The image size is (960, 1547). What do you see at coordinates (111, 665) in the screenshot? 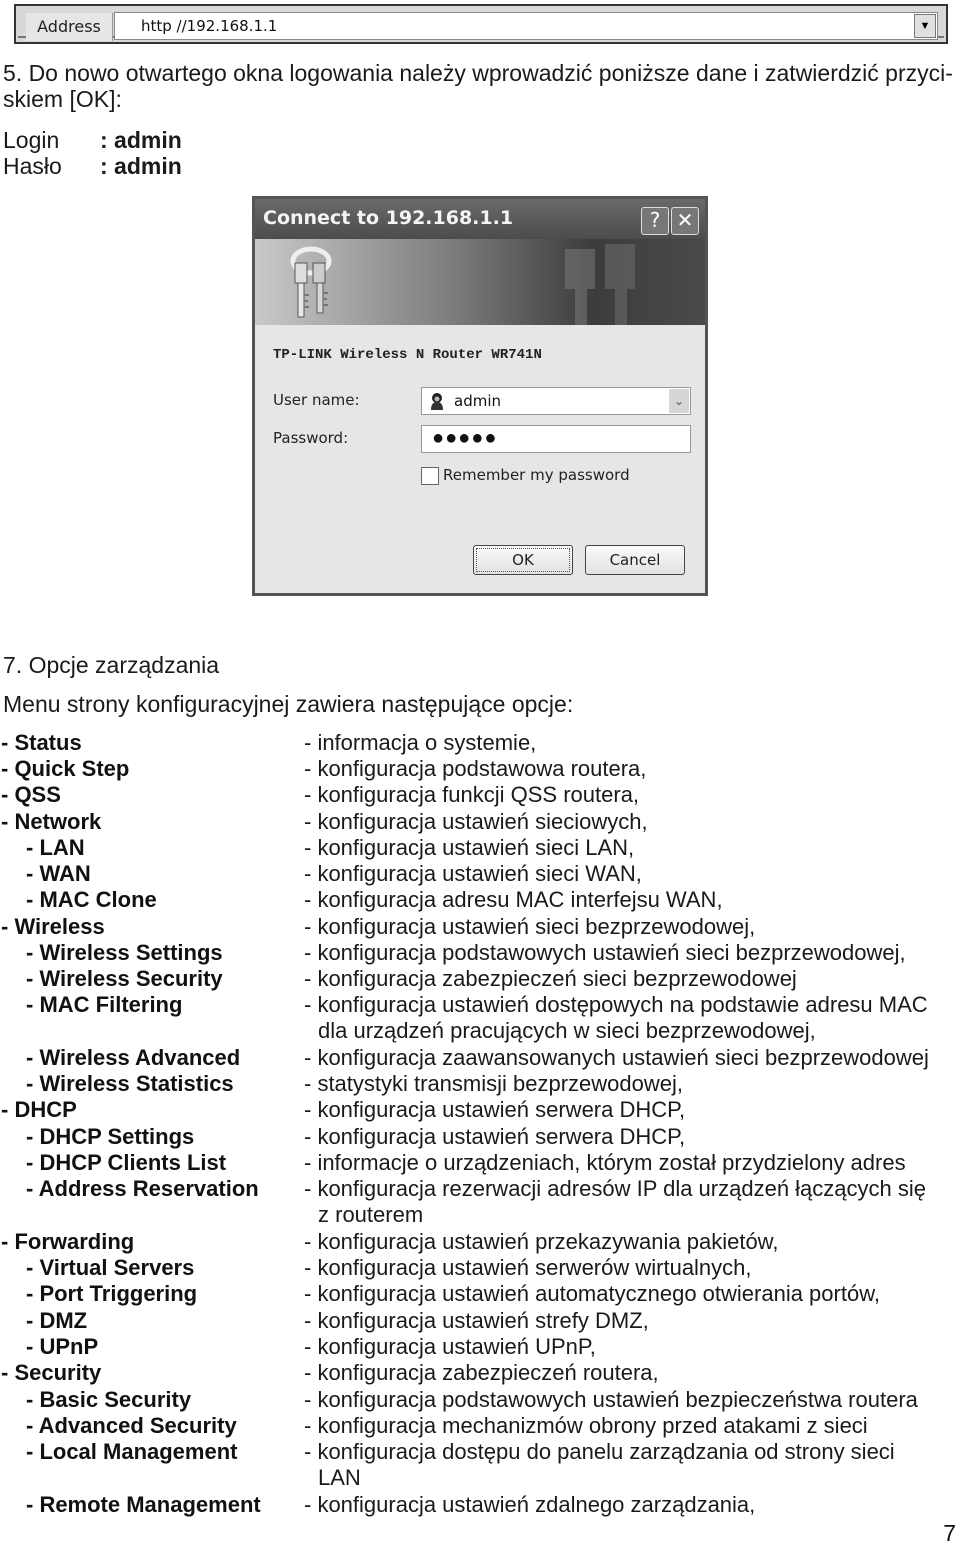
I see `step7-heading: 7. Opcje zarządzania` at bounding box center [111, 665].